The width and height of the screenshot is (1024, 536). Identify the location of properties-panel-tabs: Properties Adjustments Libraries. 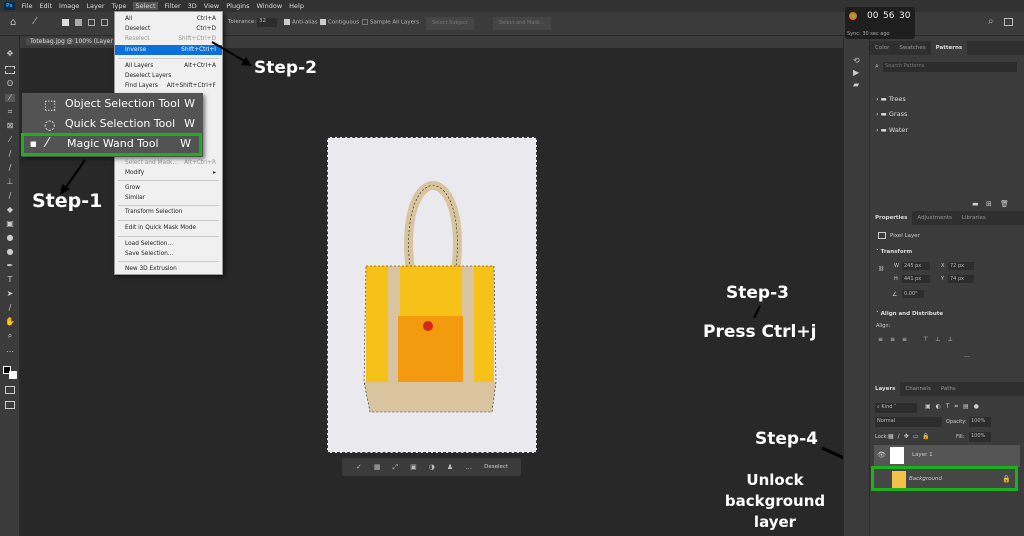
(947, 218).